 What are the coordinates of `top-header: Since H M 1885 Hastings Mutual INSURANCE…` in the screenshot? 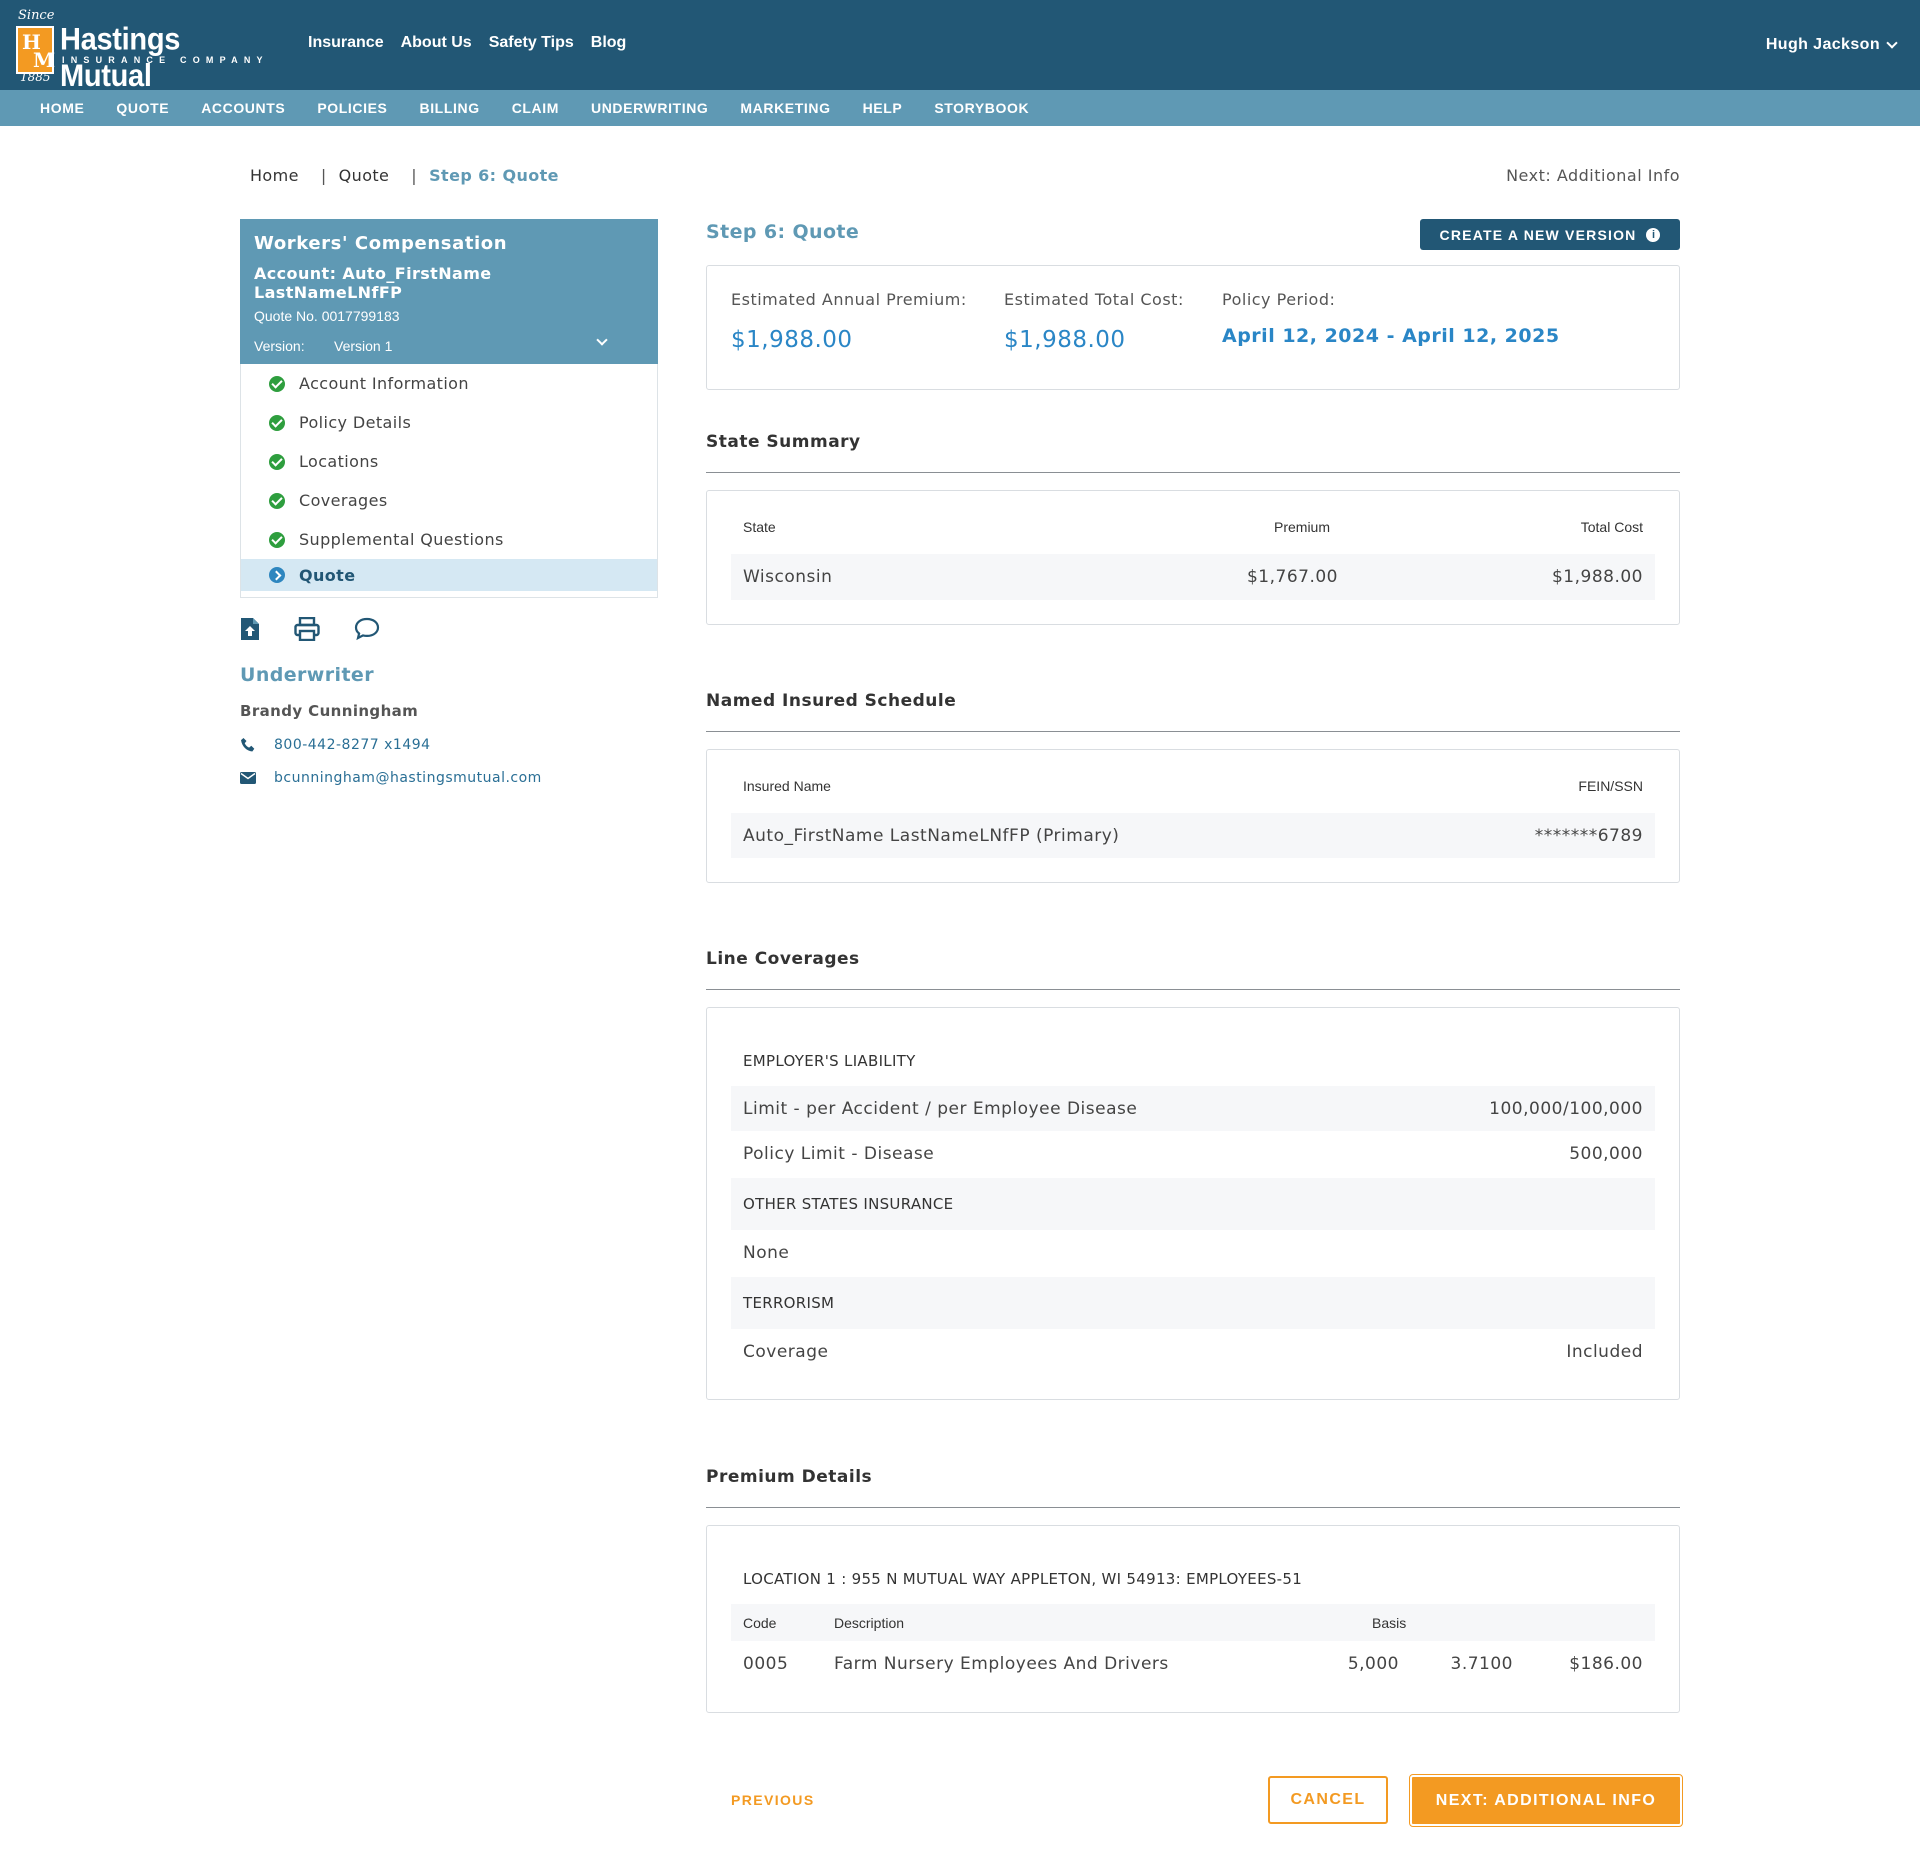 It's located at (960, 47).